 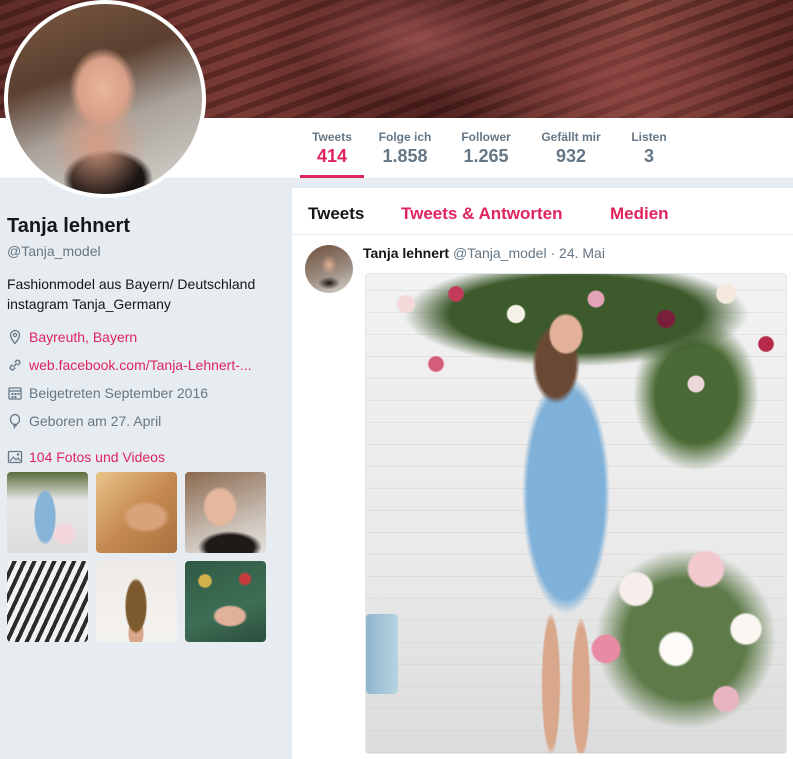 What do you see at coordinates (15, 365) in the screenshot?
I see `link-icon` at bounding box center [15, 365].